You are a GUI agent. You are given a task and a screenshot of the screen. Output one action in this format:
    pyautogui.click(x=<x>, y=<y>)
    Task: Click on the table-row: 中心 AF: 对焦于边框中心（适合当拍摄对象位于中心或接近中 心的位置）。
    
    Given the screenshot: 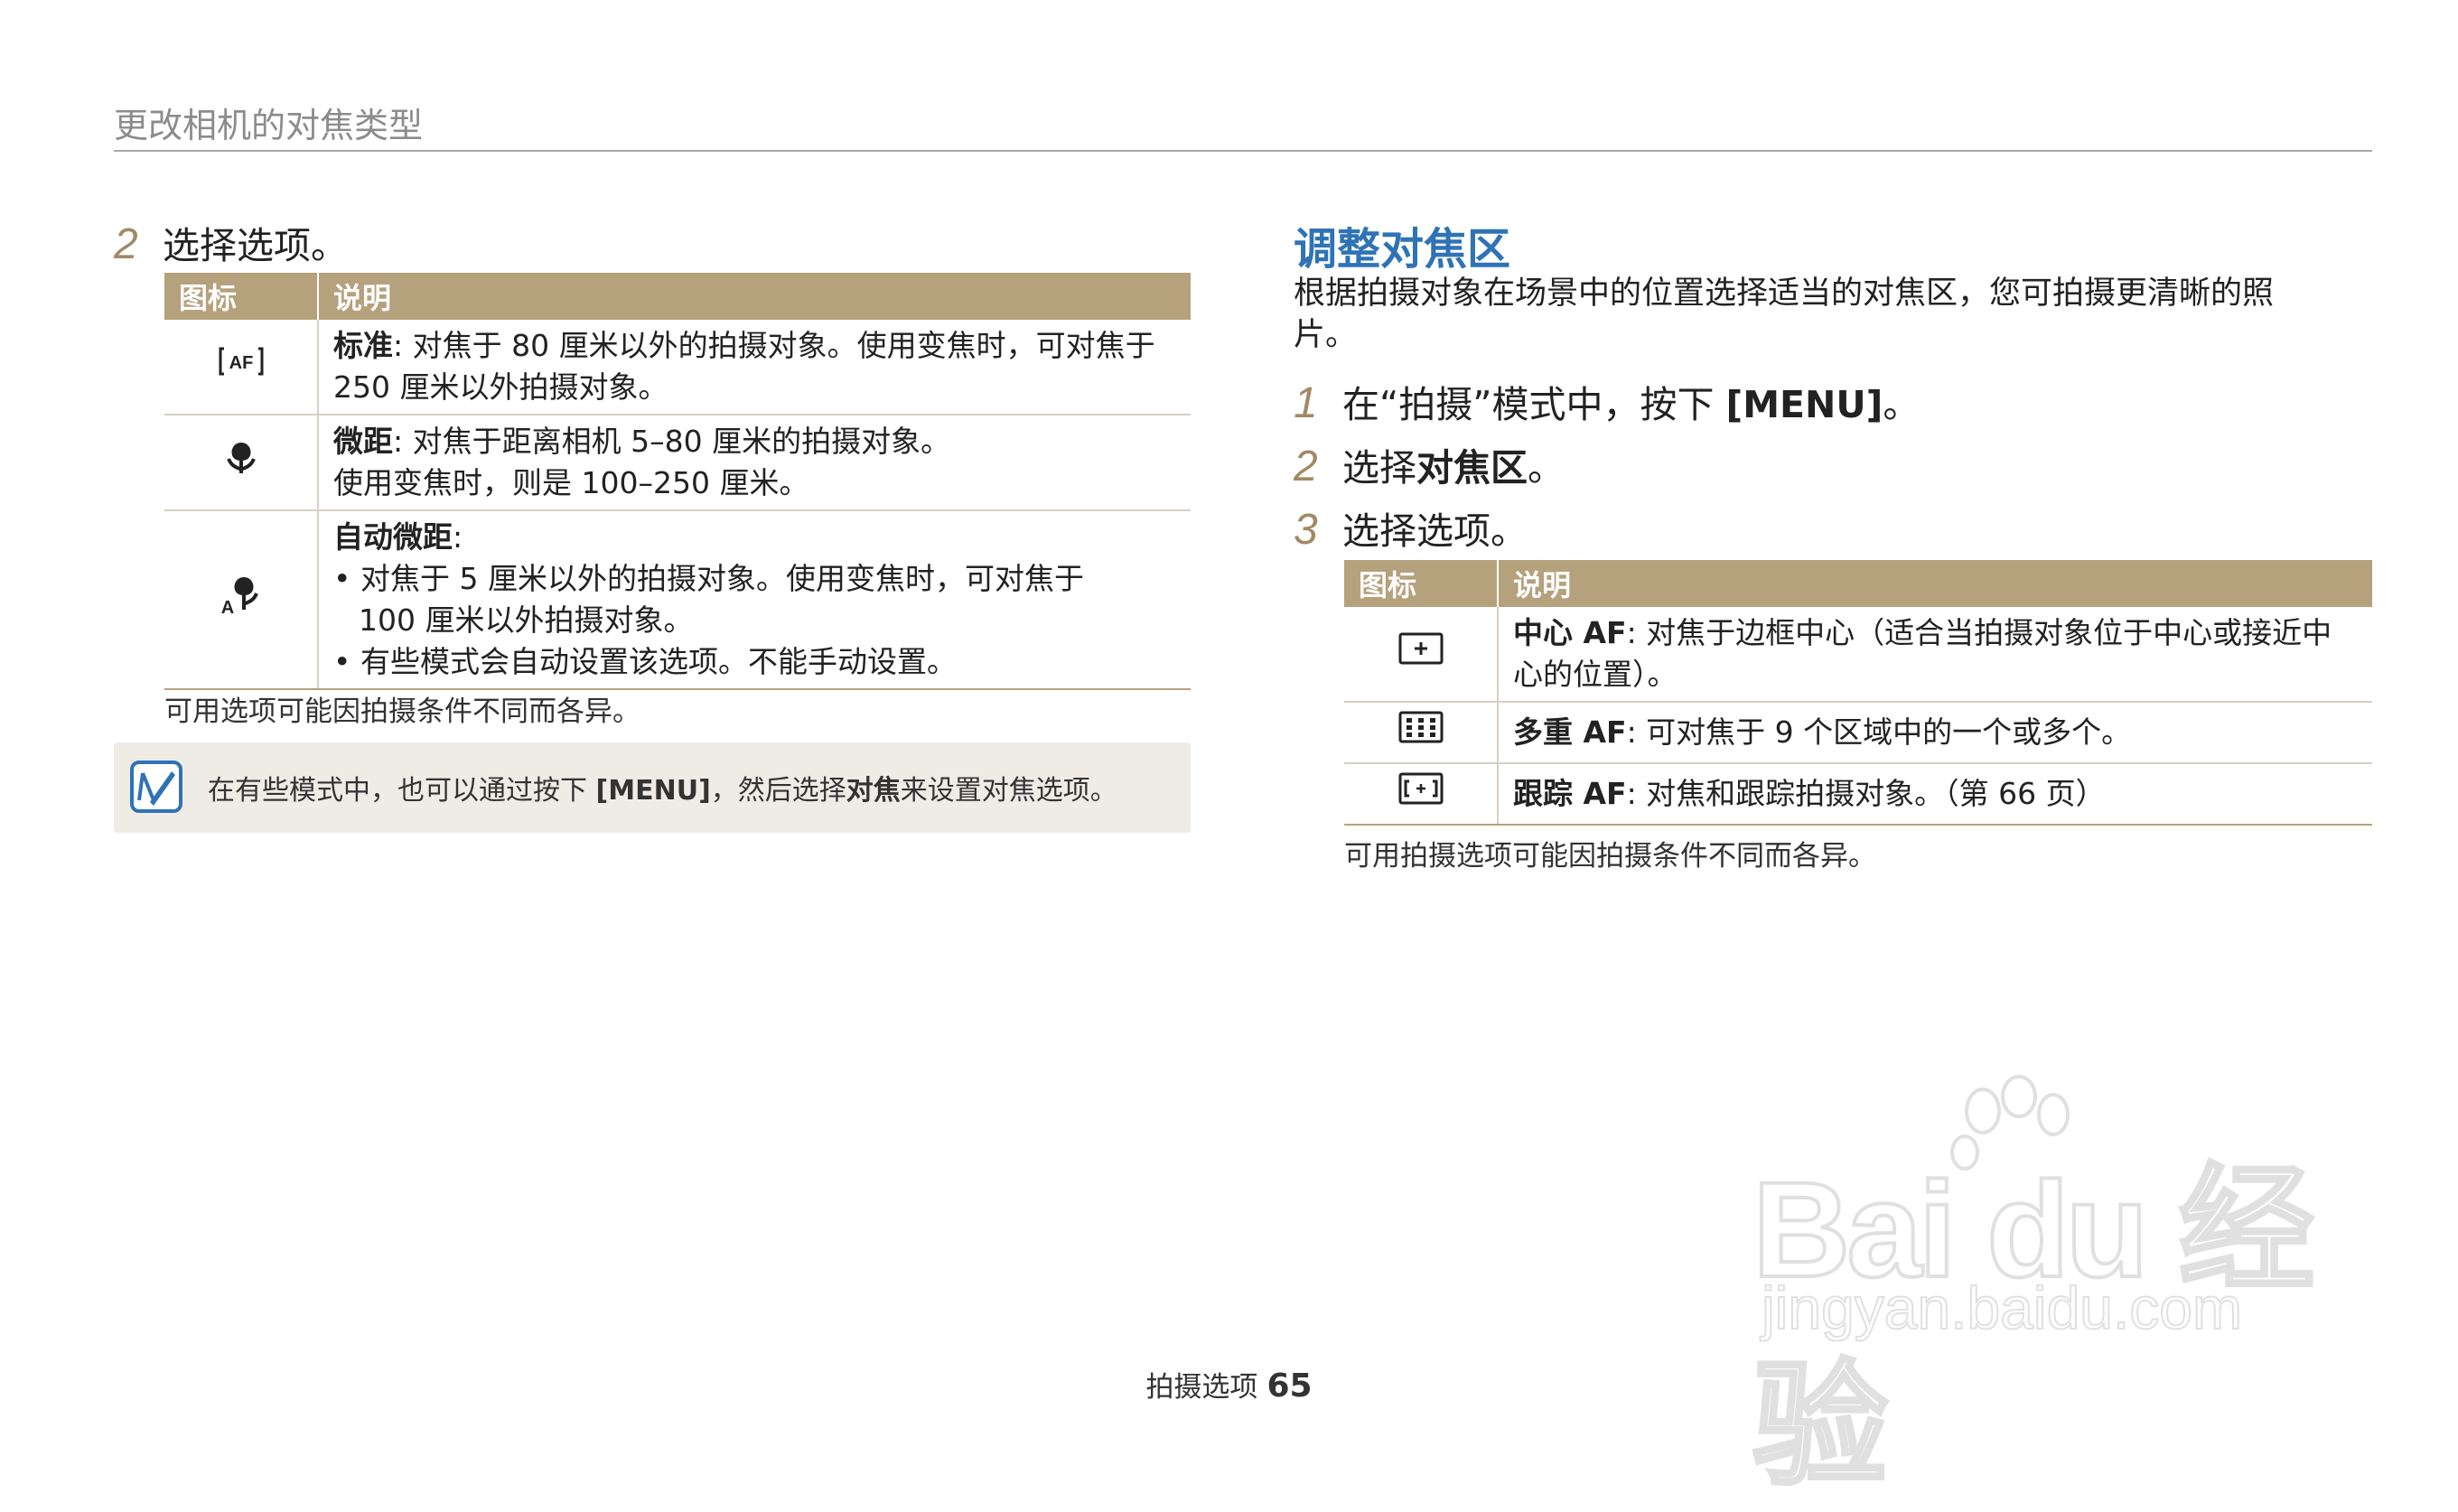 What is the action you would take?
    pyautogui.click(x=1858, y=655)
    